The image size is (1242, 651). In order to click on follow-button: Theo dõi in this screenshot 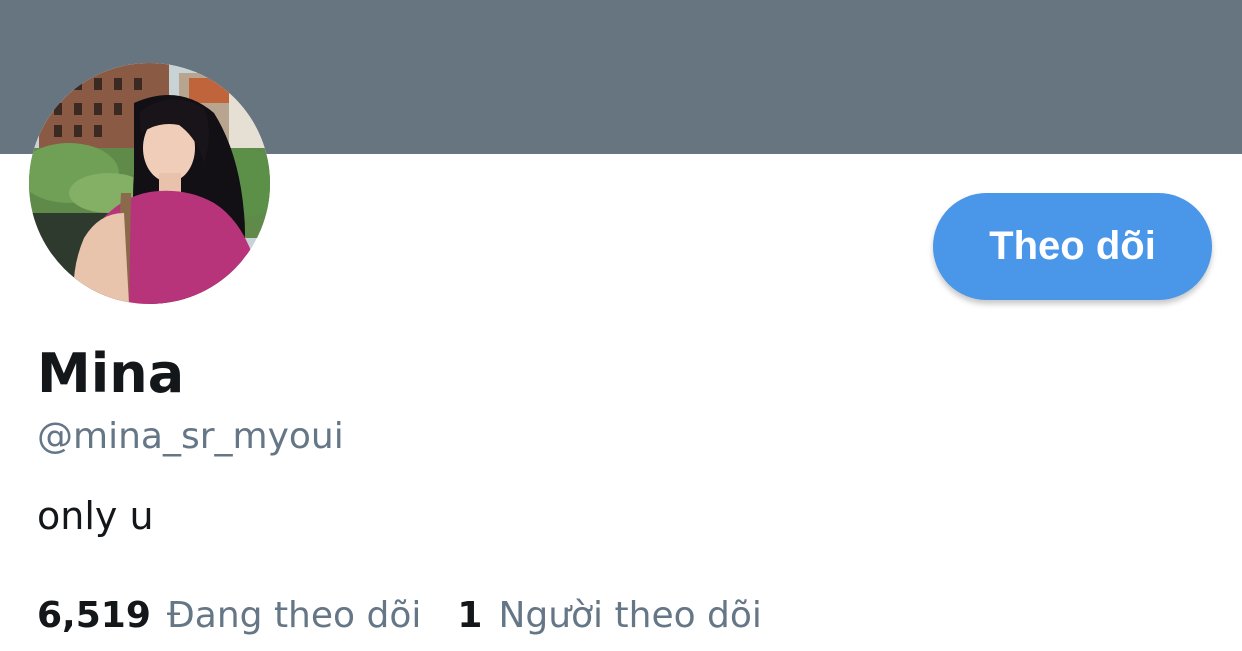, I will do `click(1072, 246)`.